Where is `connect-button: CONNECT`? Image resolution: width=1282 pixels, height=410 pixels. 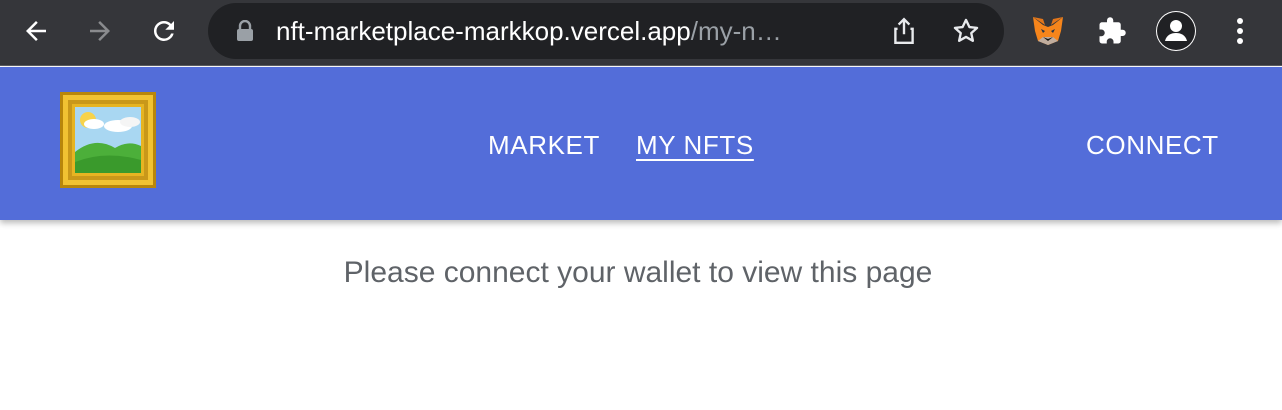
connect-button: CONNECT is located at coordinates (1152, 145).